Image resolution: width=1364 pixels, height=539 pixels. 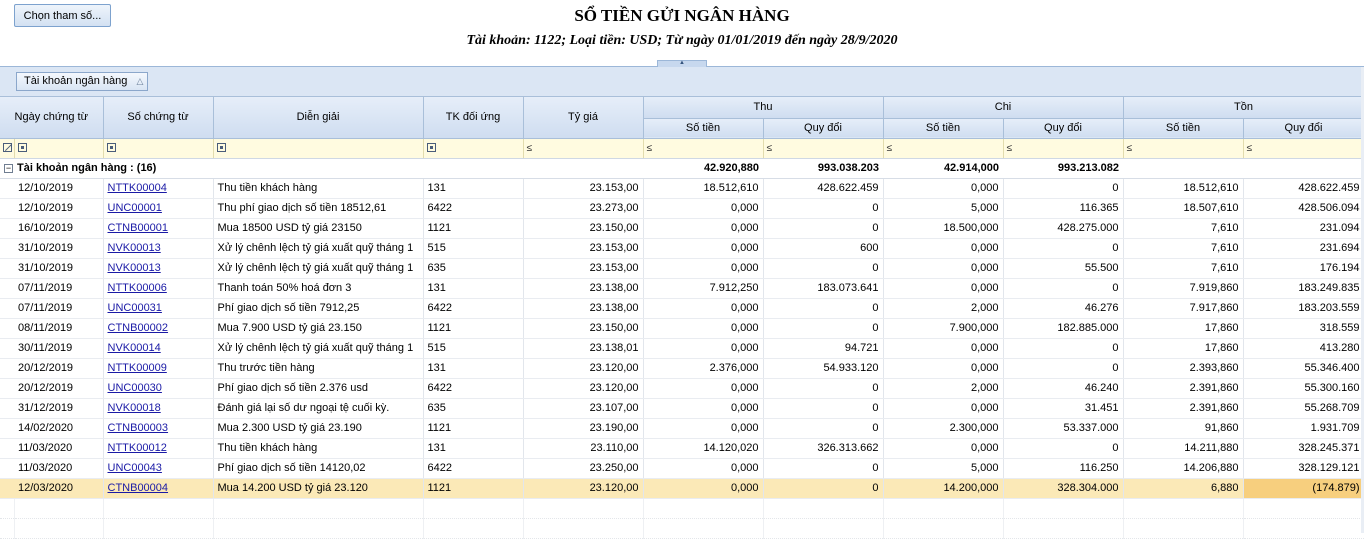 What do you see at coordinates (1183, 348) in the screenshot?
I see `cell-balance-amount: 17,860` at bounding box center [1183, 348].